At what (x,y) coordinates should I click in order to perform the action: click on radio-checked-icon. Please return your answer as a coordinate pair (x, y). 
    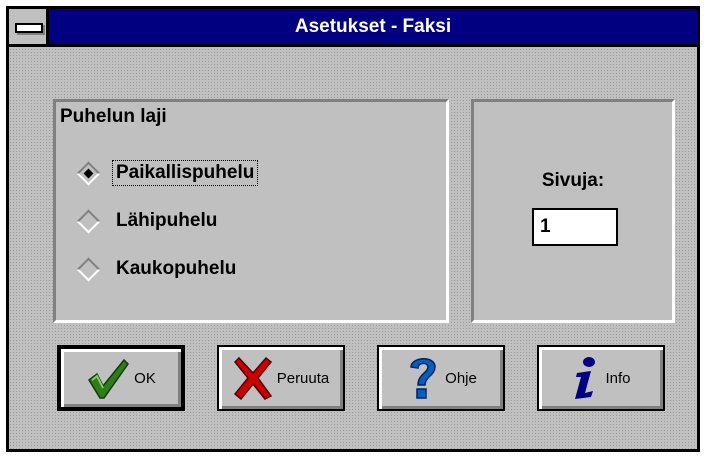
    Looking at the image, I should click on (88, 173).